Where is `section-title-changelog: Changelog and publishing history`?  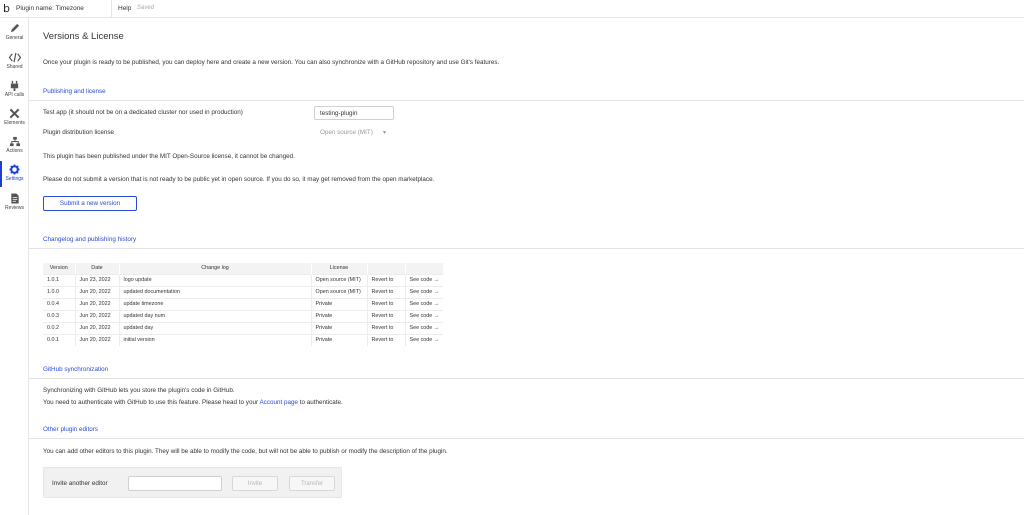 section-title-changelog: Changelog and publishing history is located at coordinates (90, 239).